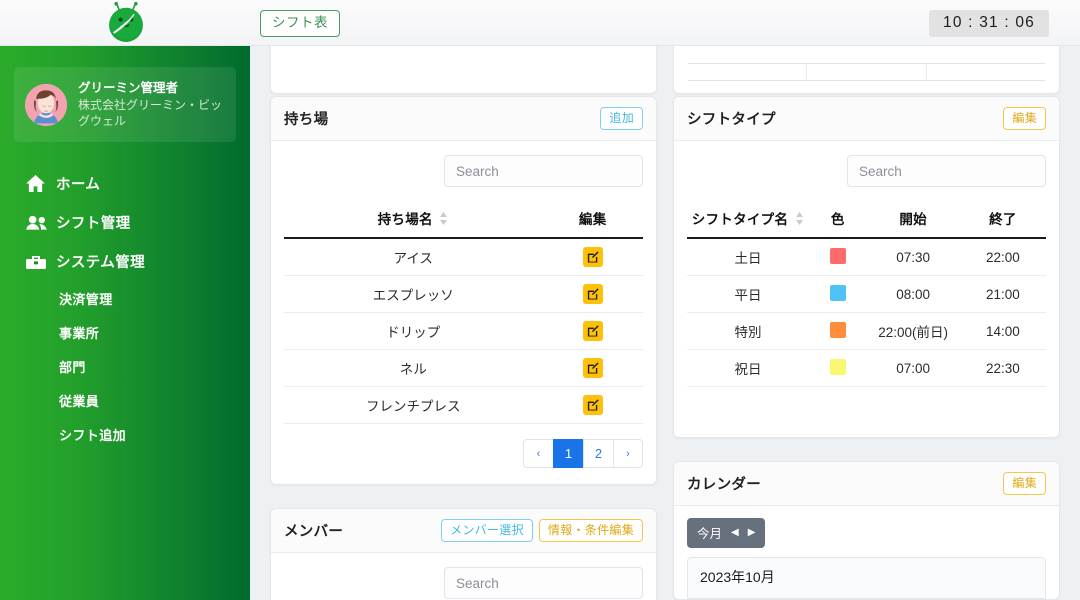 The width and height of the screenshot is (1080, 600). Describe the element at coordinates (866, 578) in the screenshot. I see `calendar-month-label: 2023年10月` at that location.